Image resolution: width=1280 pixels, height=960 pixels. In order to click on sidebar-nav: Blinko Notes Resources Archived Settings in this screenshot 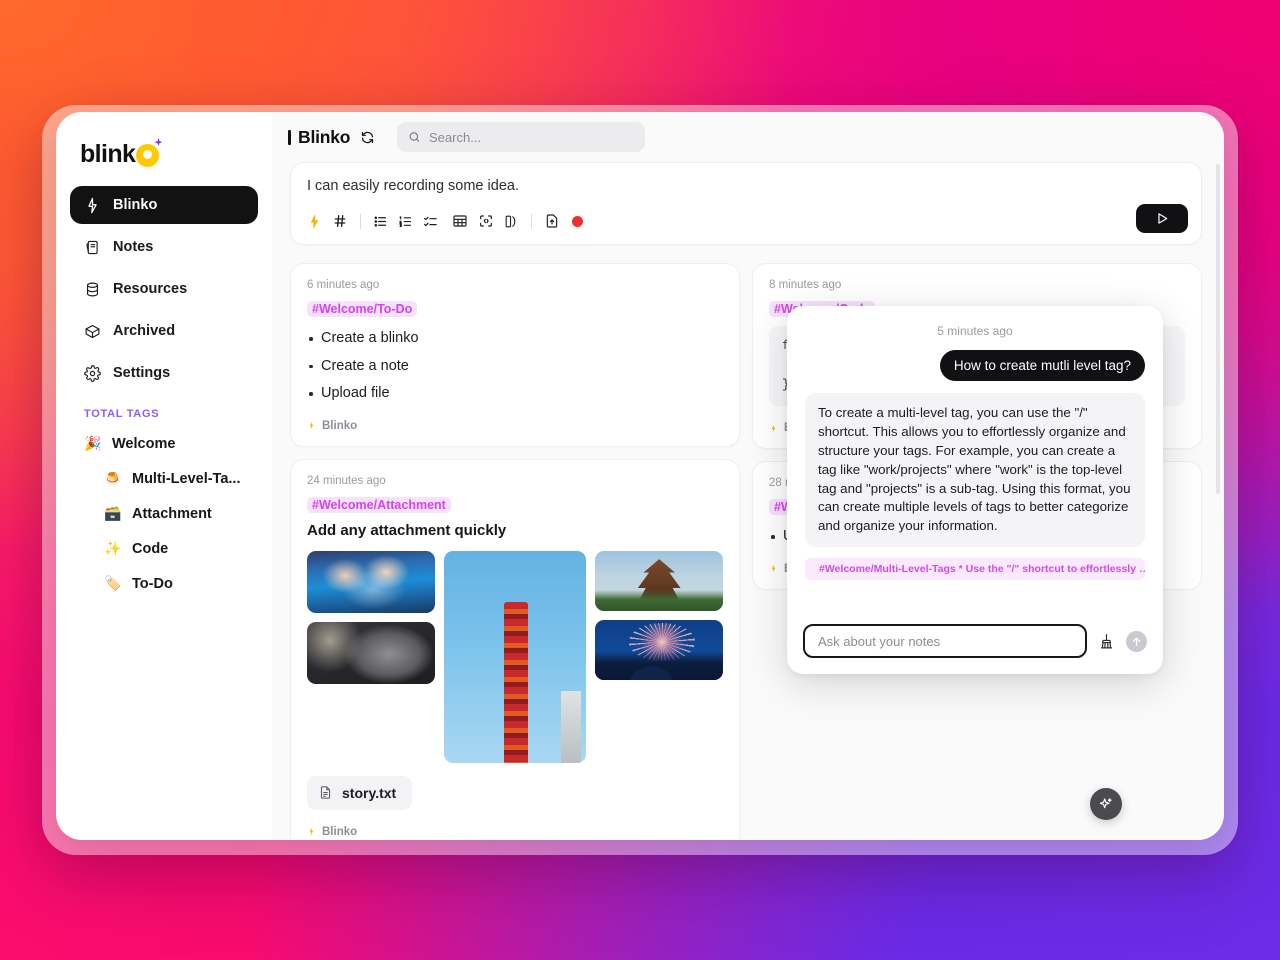, I will do `click(164, 289)`.